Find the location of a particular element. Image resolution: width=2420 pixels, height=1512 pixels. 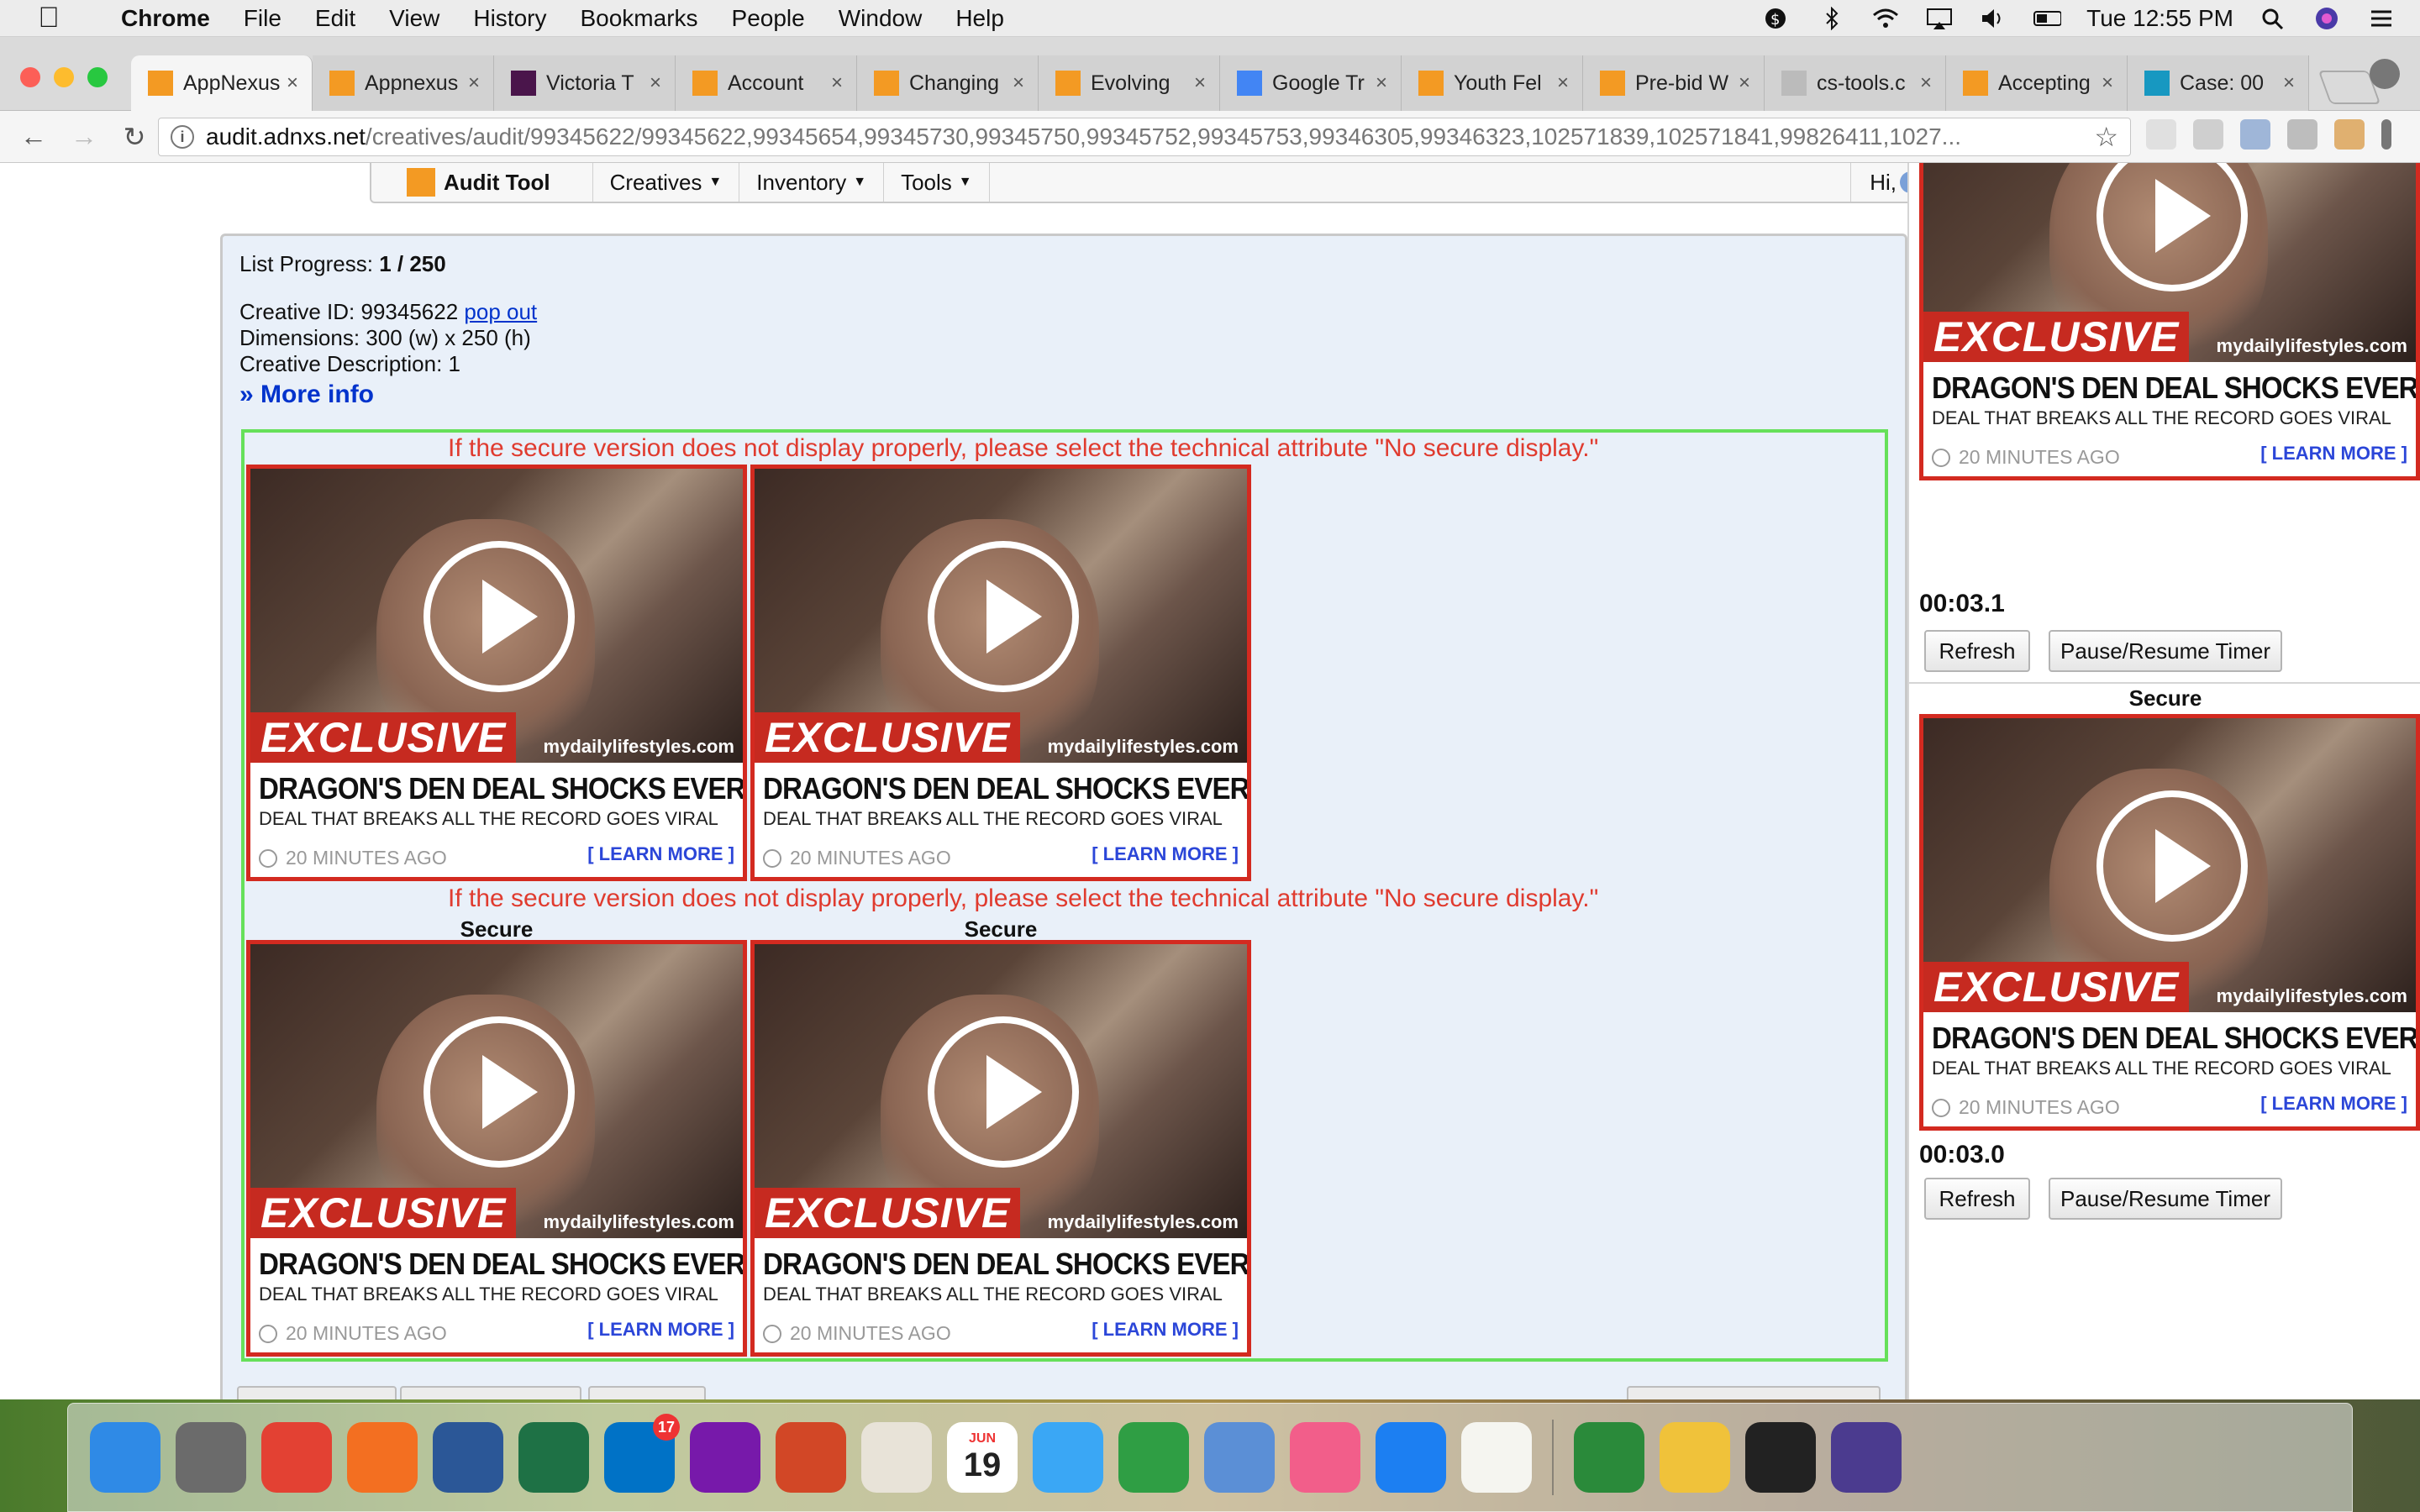

menu-help: Help is located at coordinates (980, 18).